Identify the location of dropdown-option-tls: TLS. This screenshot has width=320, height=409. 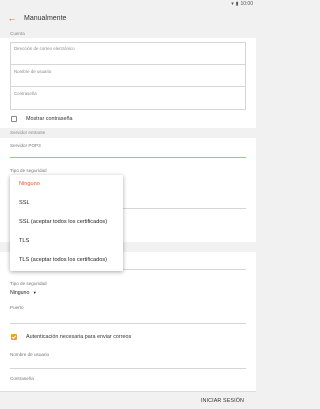
(24, 241).